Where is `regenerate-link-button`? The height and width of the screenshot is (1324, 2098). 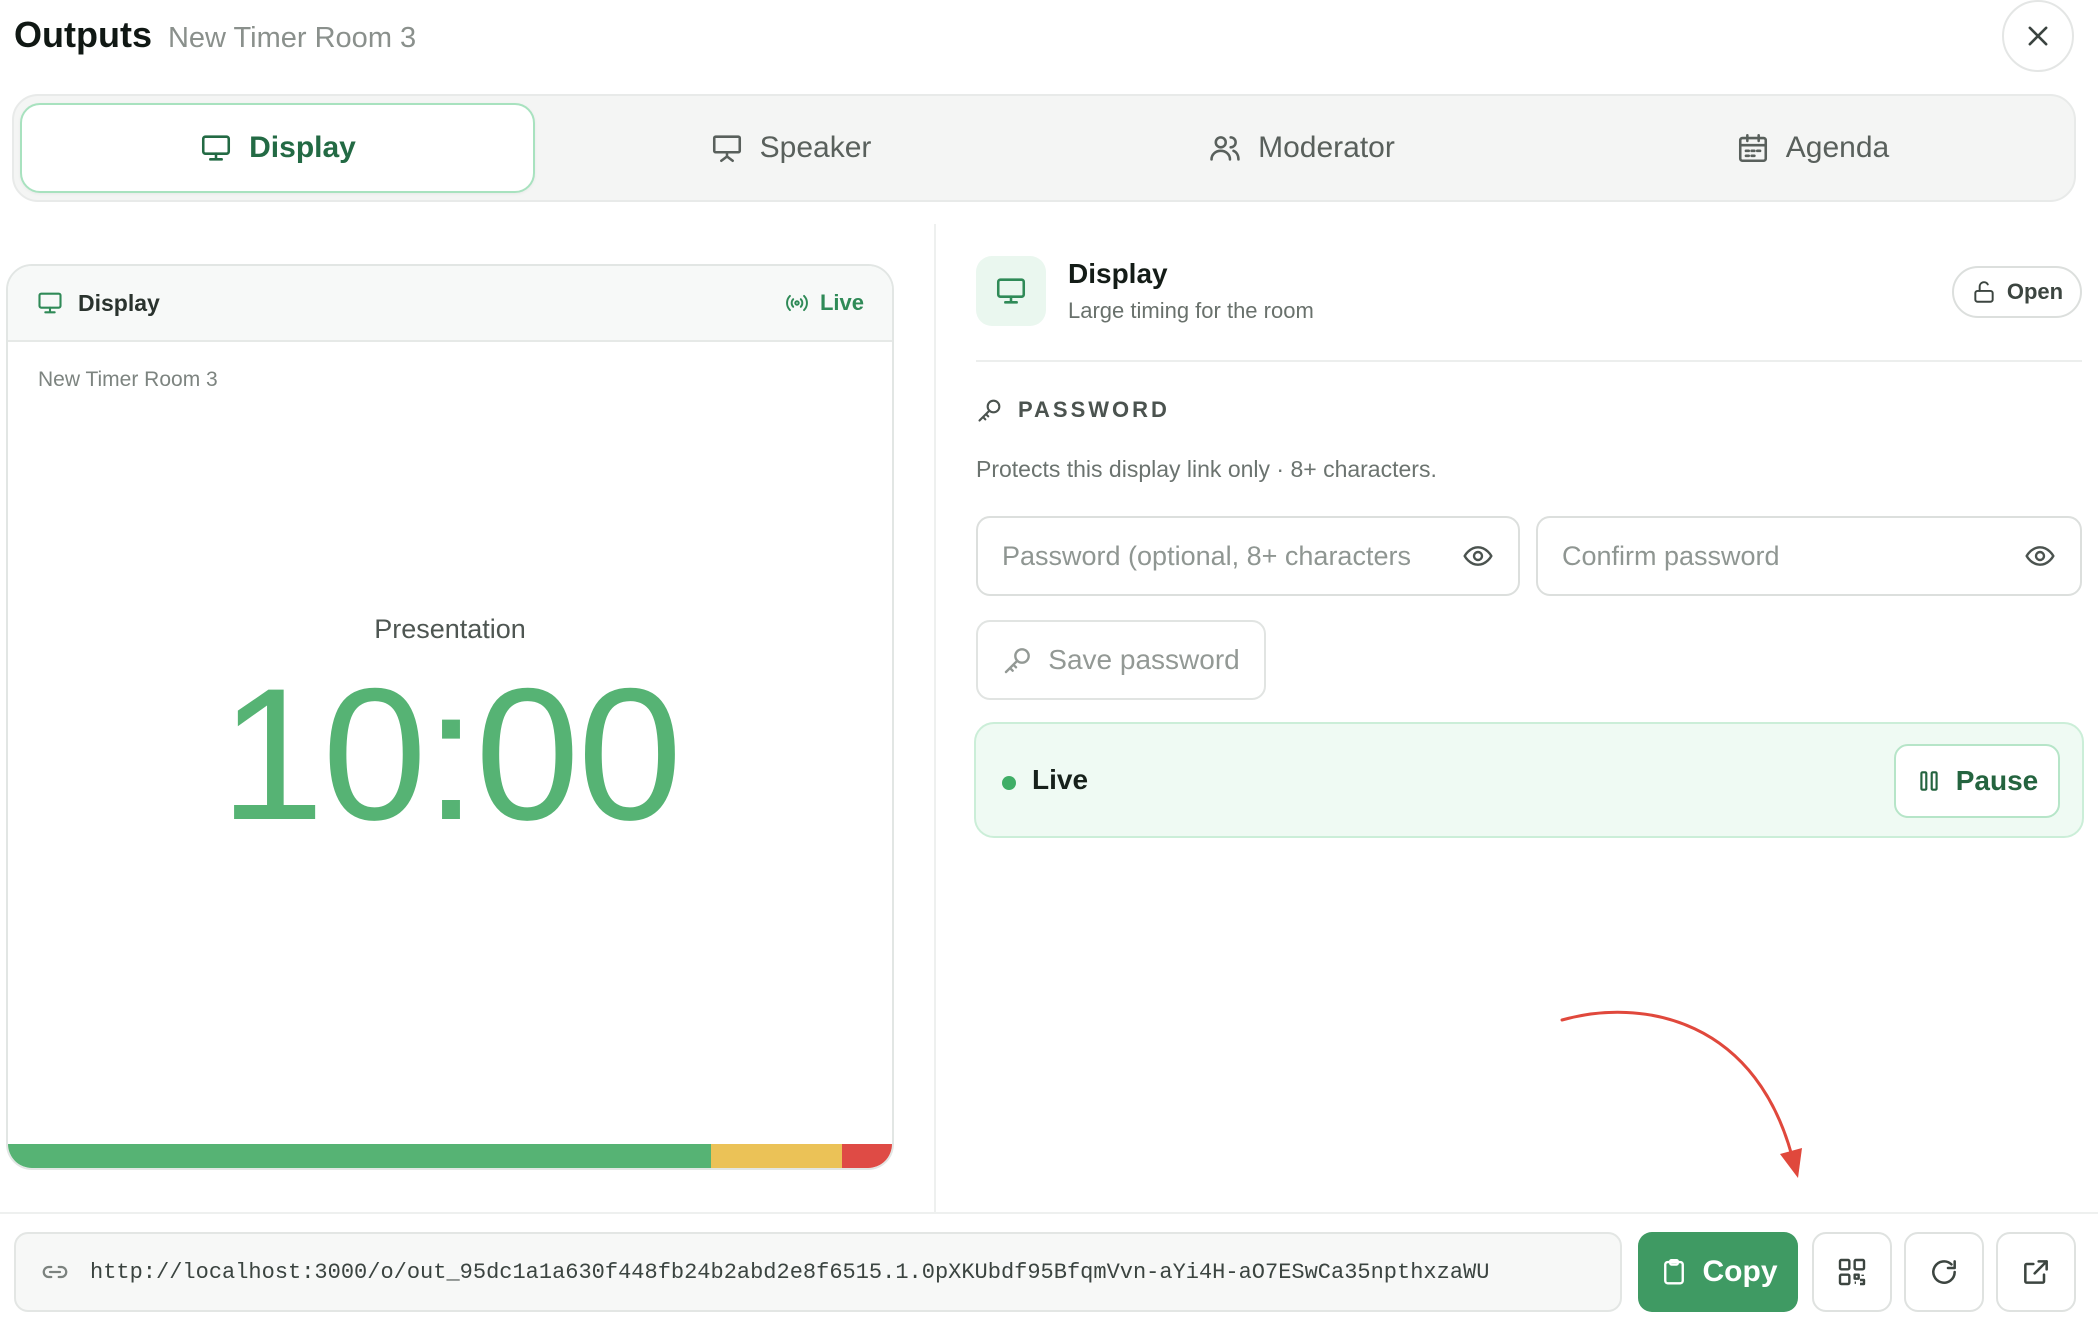 regenerate-link-button is located at coordinates (1944, 1272).